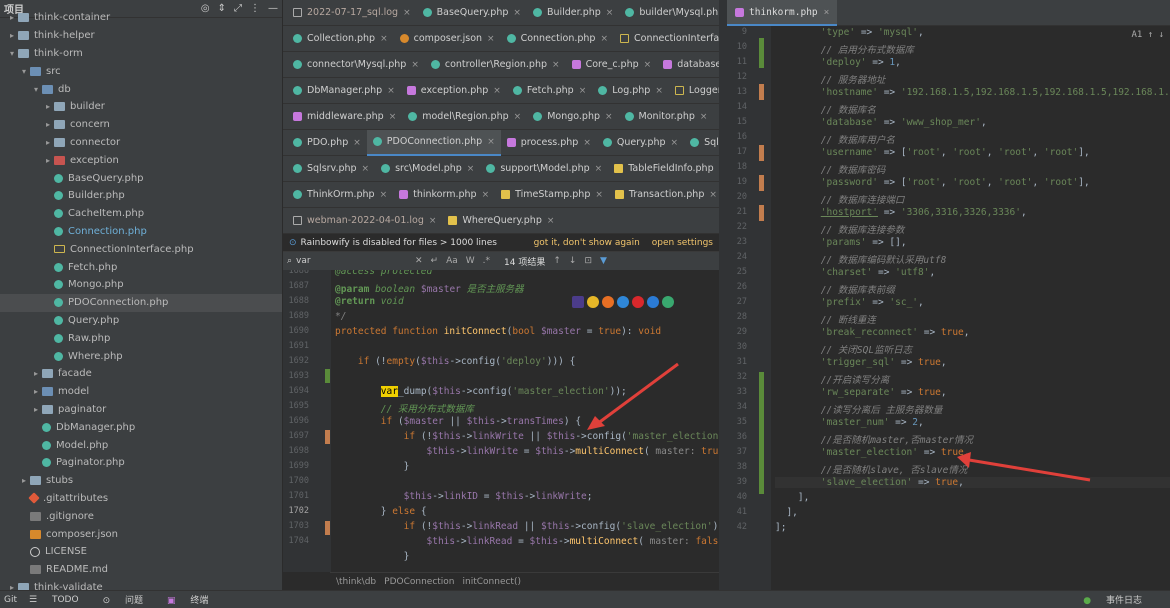 This screenshot has width=1170, height=608. I want to click on regex-toggle: .*, so click(486, 261).